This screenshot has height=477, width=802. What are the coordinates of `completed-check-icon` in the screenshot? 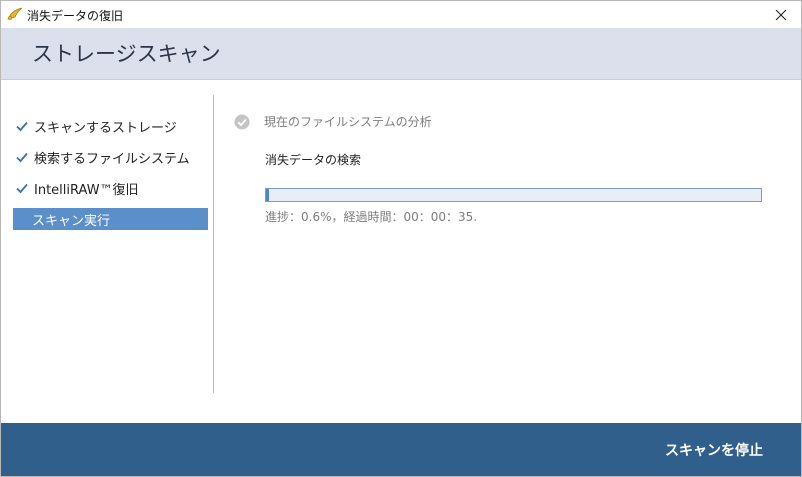 It's located at (242, 121).